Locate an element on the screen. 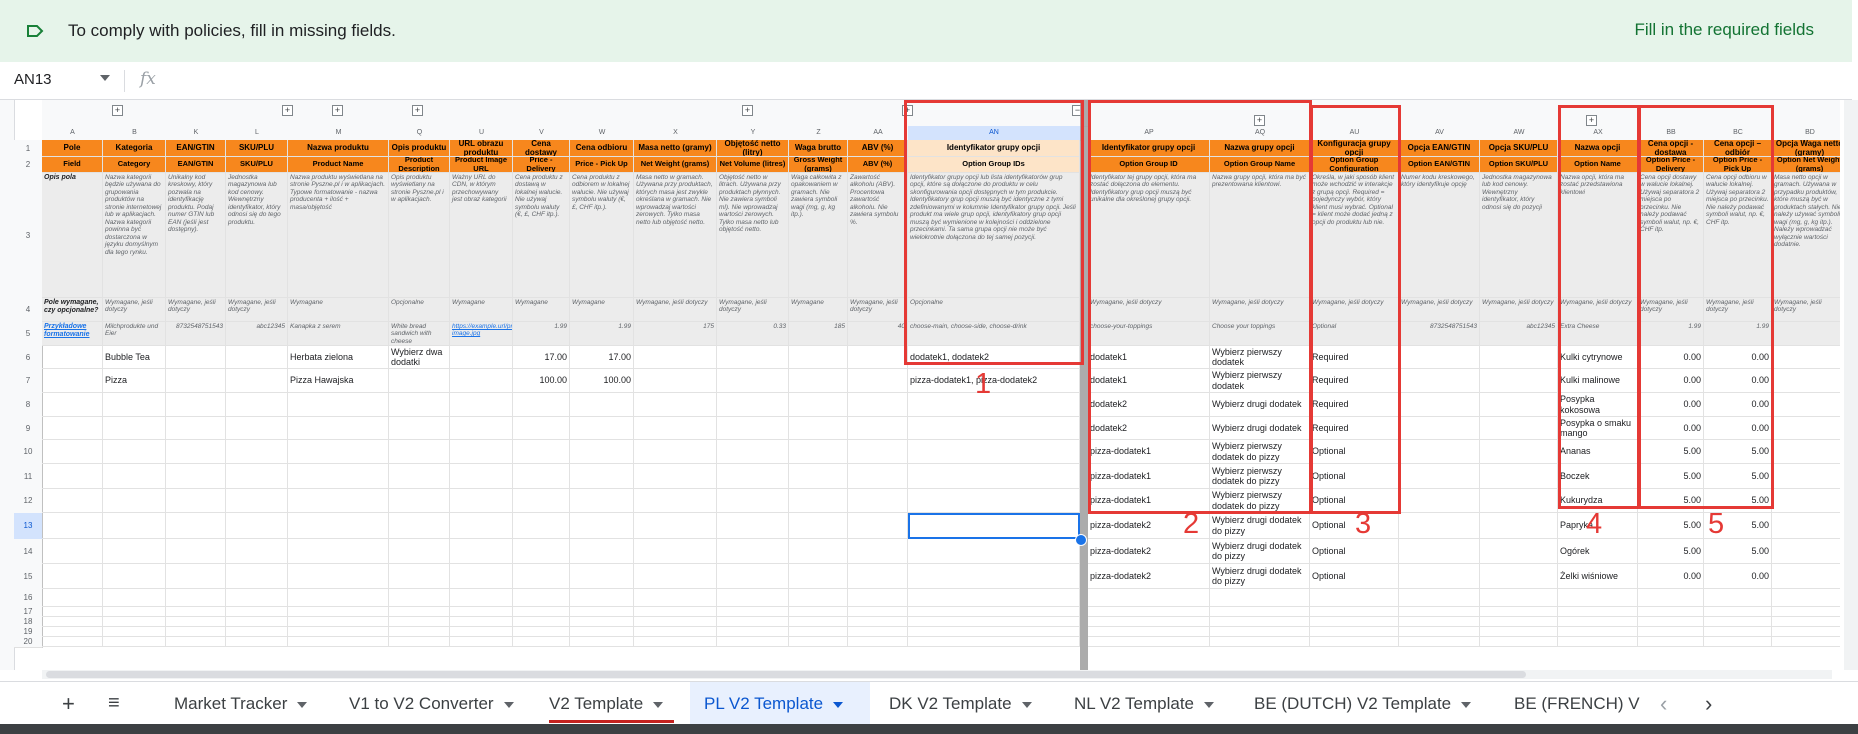 Image resolution: width=1858 pixels, height=734 pixels. cell-config: Optional is located at coordinates (1354, 476).